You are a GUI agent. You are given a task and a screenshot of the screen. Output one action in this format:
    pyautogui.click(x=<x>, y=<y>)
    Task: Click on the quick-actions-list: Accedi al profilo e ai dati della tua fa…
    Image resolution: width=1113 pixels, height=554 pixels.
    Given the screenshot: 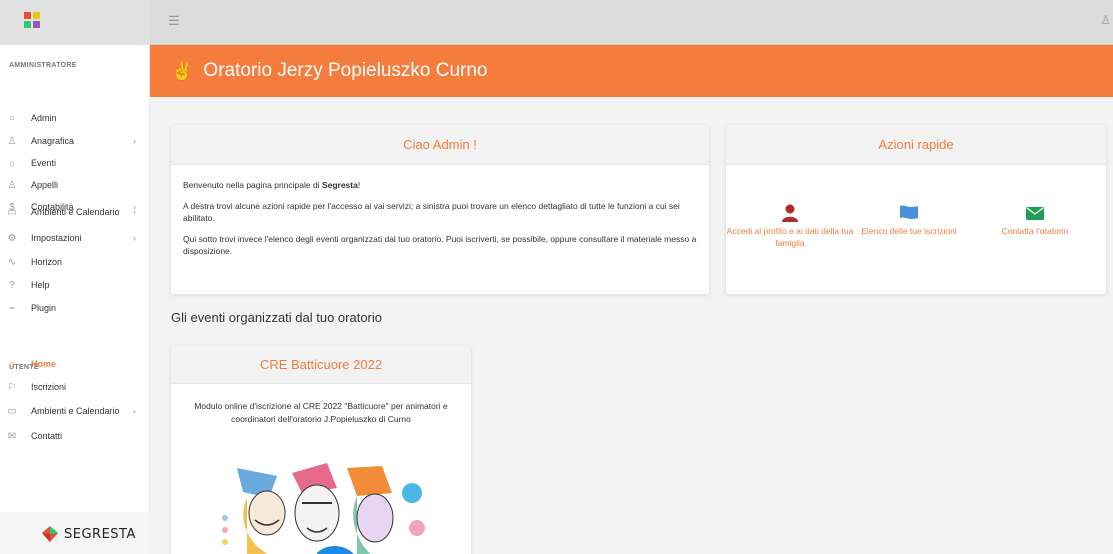 What is the action you would take?
    pyautogui.click(x=916, y=229)
    